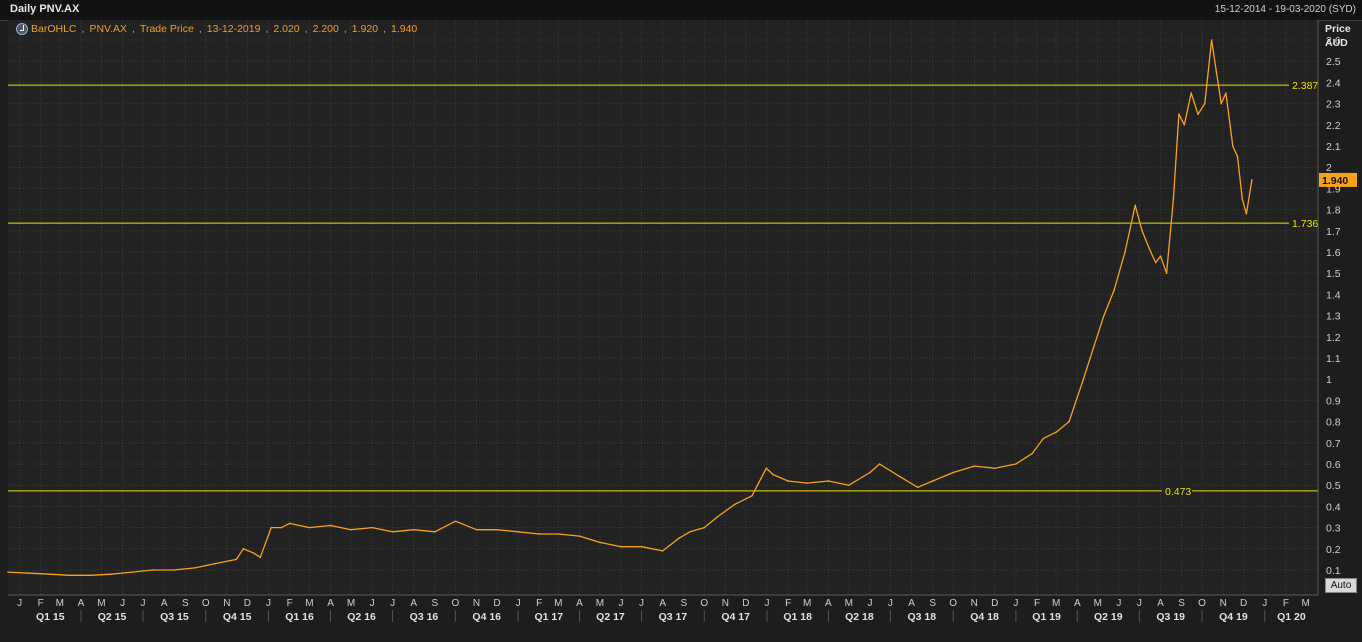 This screenshot has height=642, width=1362. I want to click on y-tick-label: 0.4, so click(1333, 507).